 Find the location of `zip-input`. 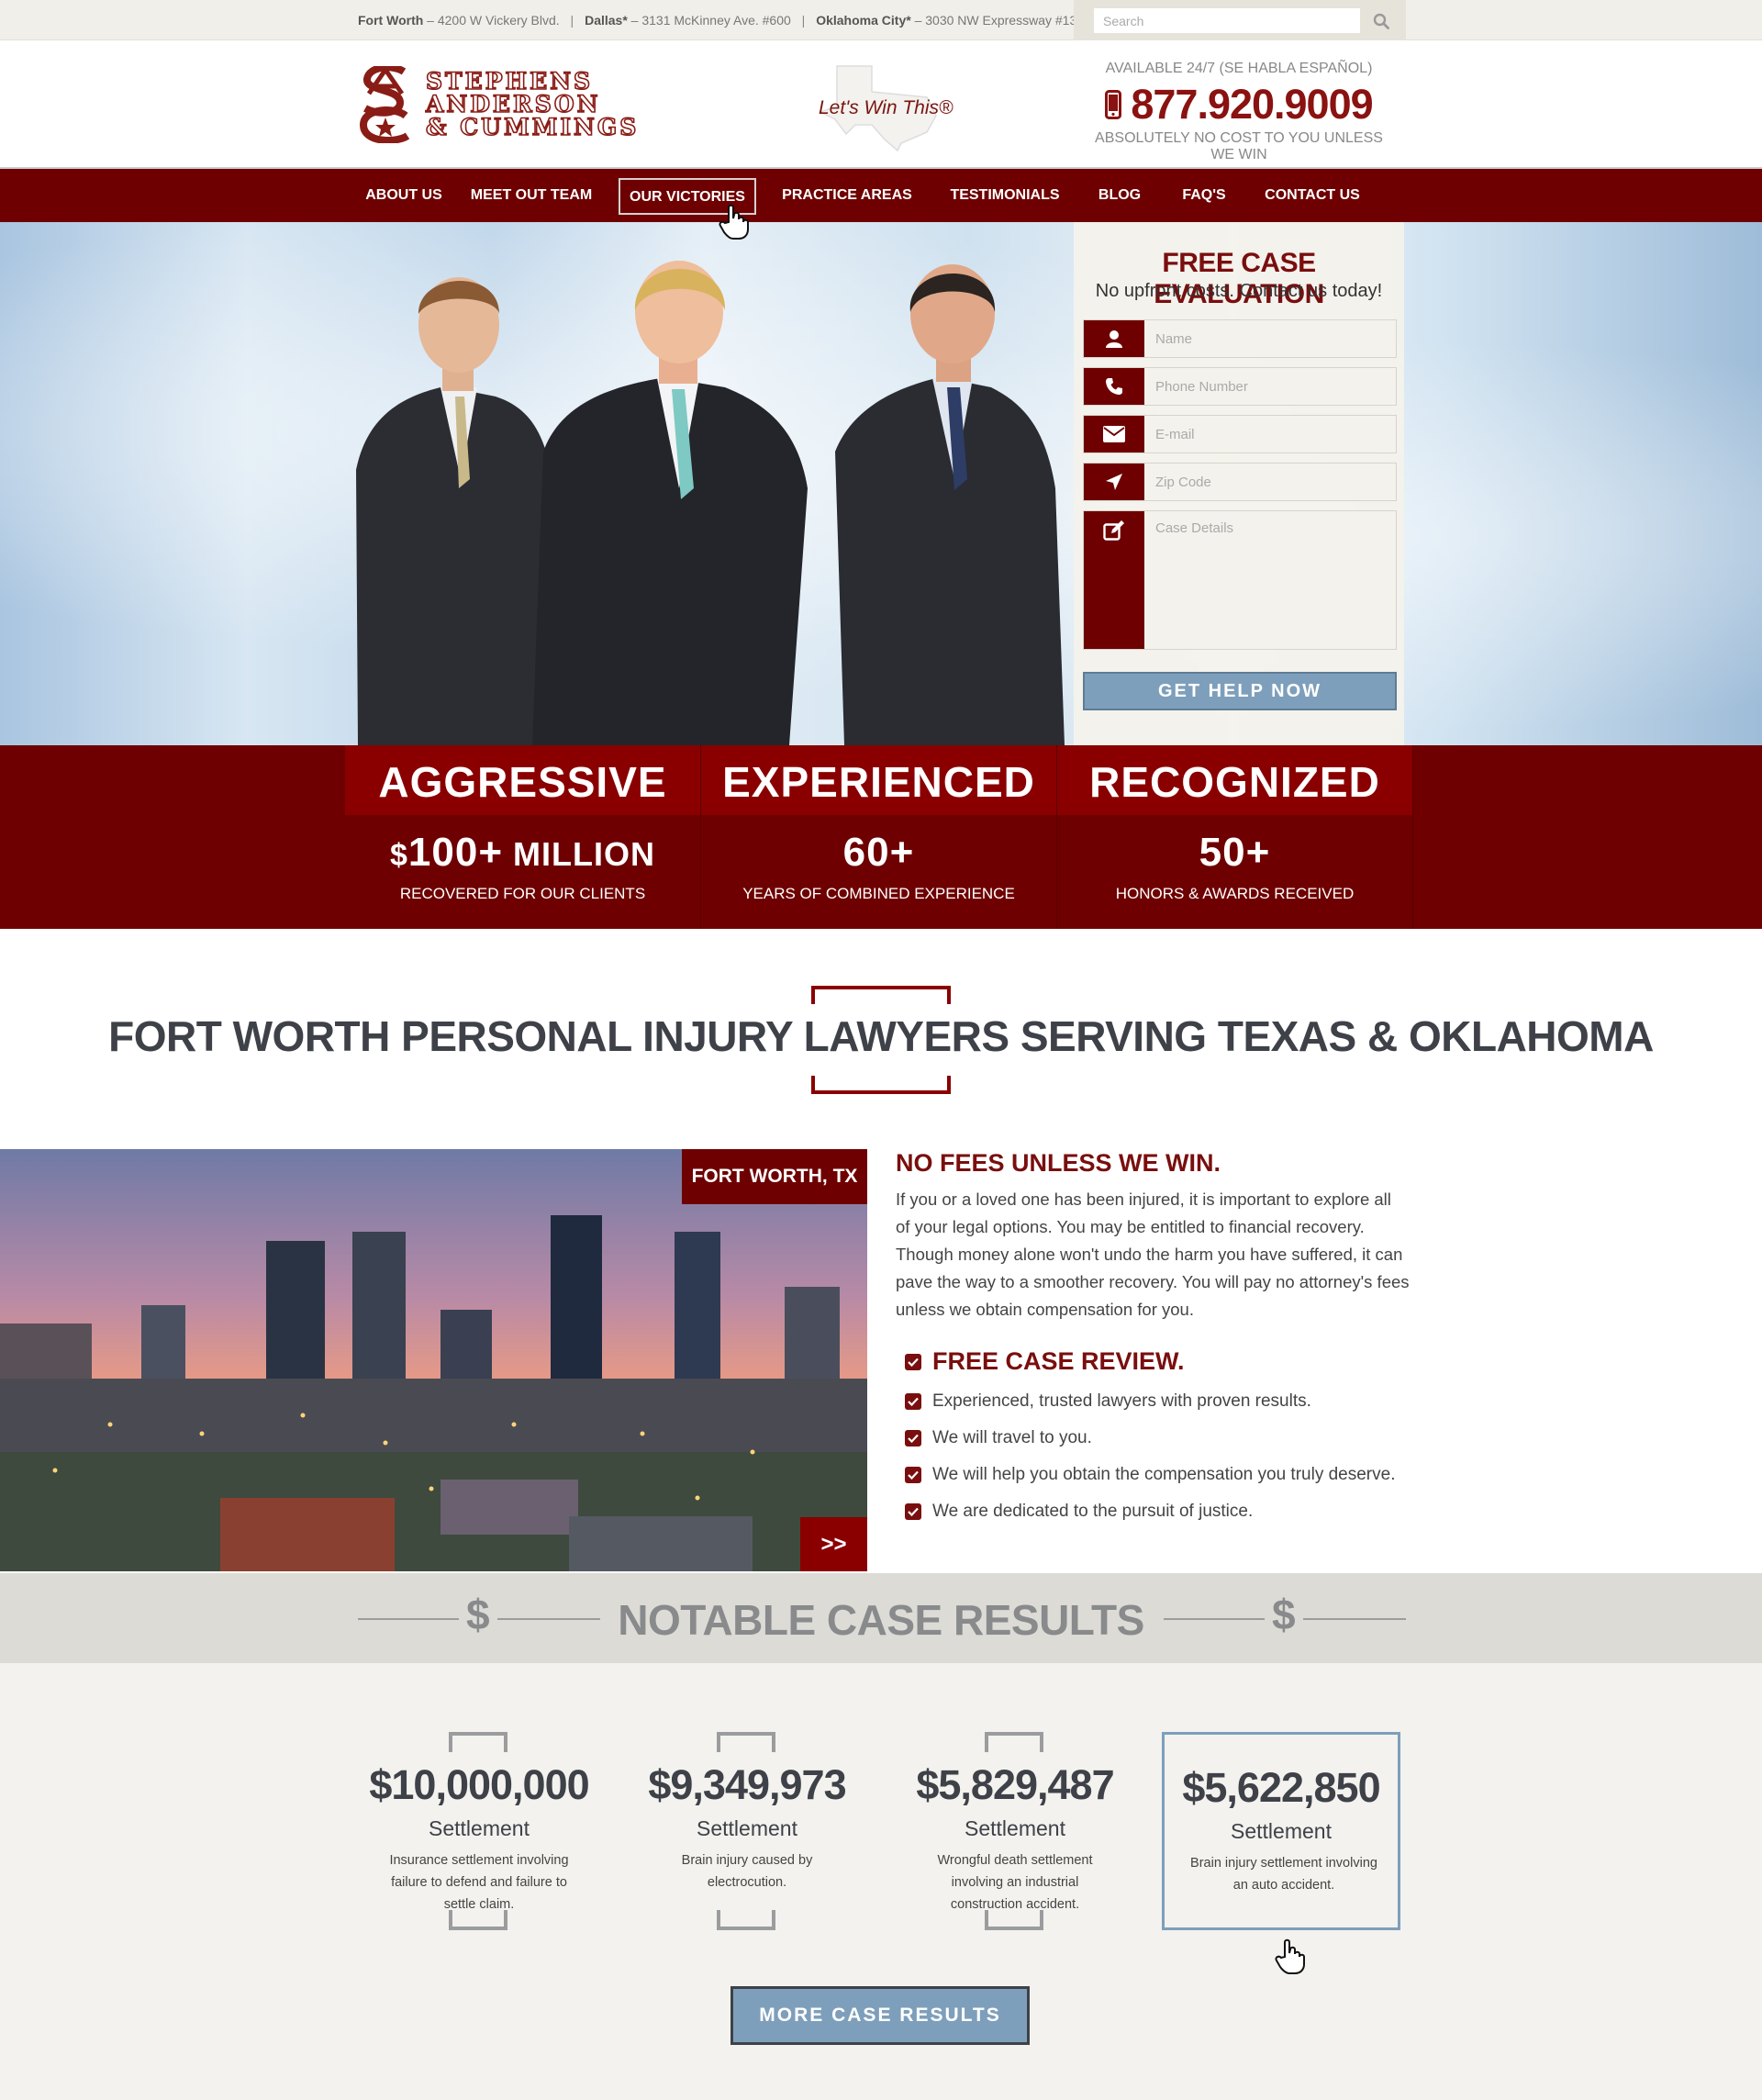

zip-input is located at coordinates (1270, 482).